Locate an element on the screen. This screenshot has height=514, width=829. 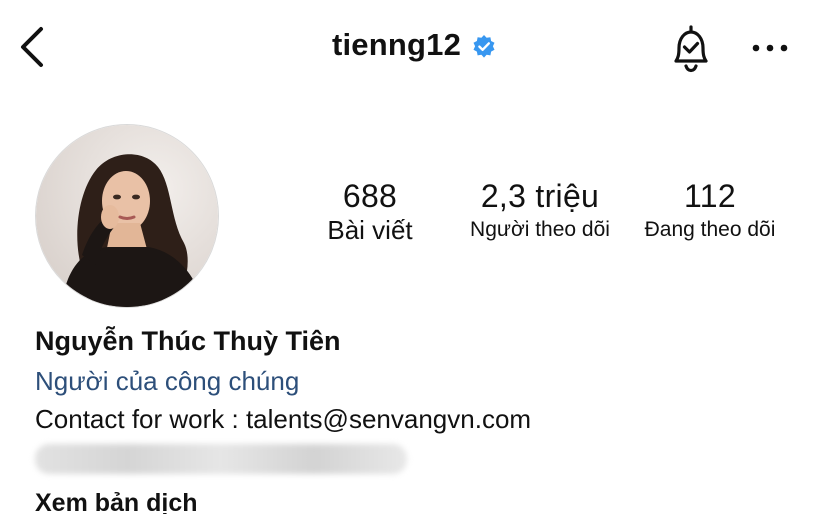
stat-posts-label: Bài viết is located at coordinates (370, 230).